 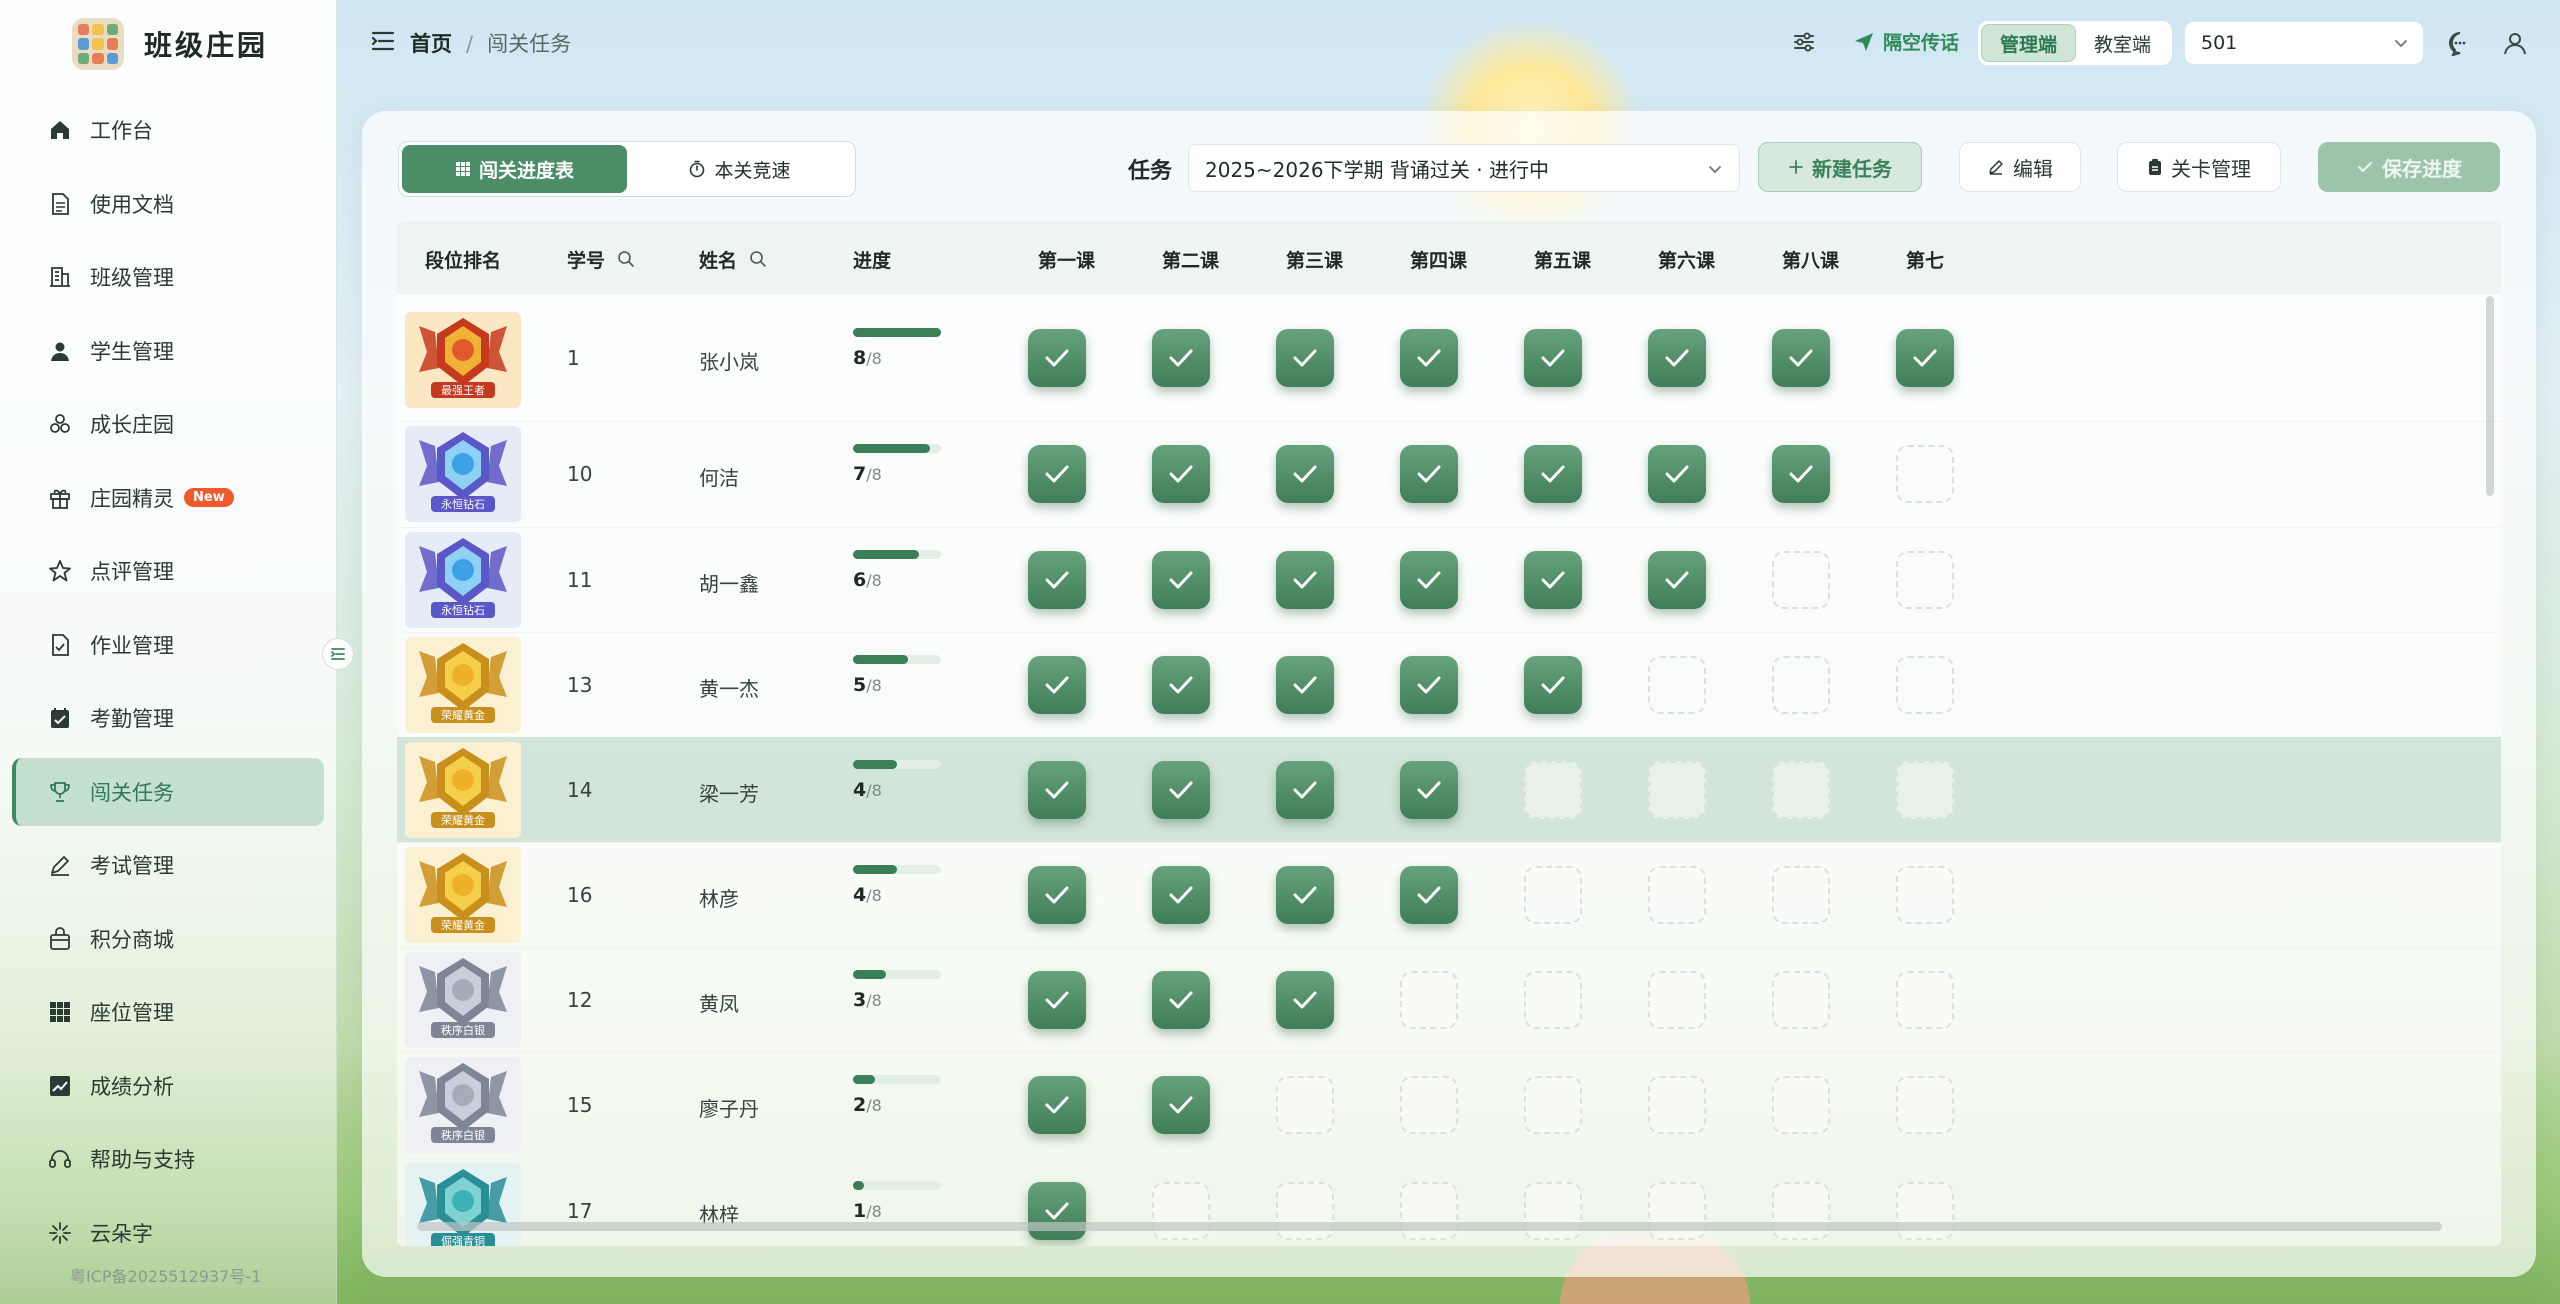 I want to click on table-row: 永恒钻石 11 胡一鑫 6/8, so click(x=1449, y=580).